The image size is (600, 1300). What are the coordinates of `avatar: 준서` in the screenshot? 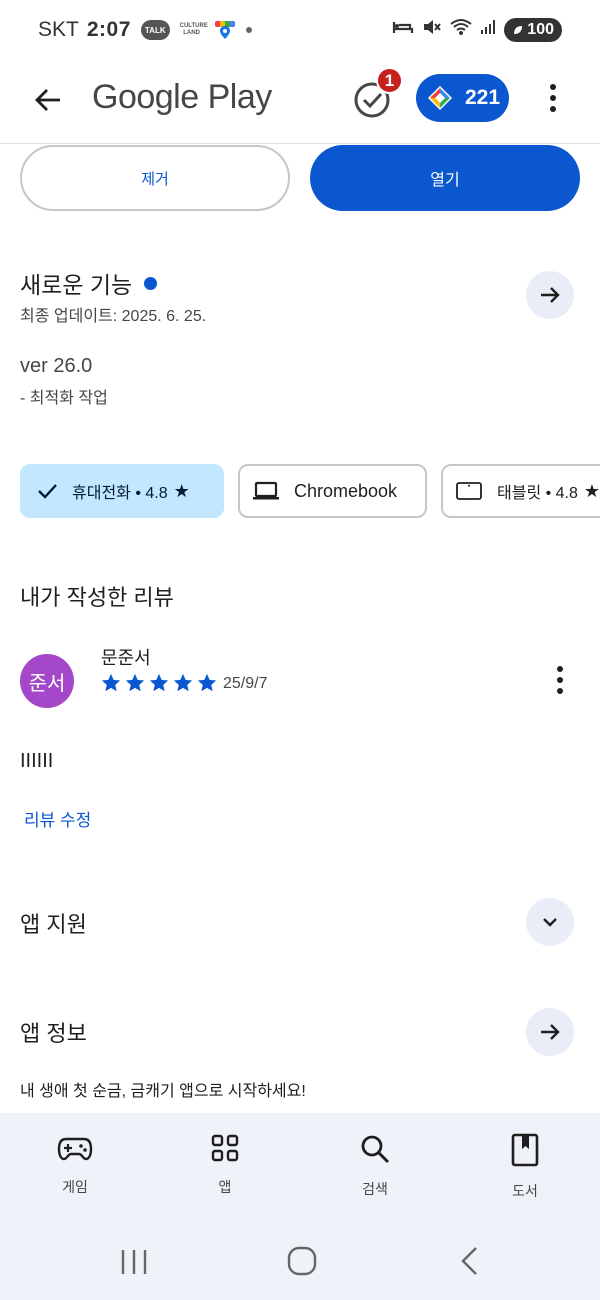 It's located at (47, 681).